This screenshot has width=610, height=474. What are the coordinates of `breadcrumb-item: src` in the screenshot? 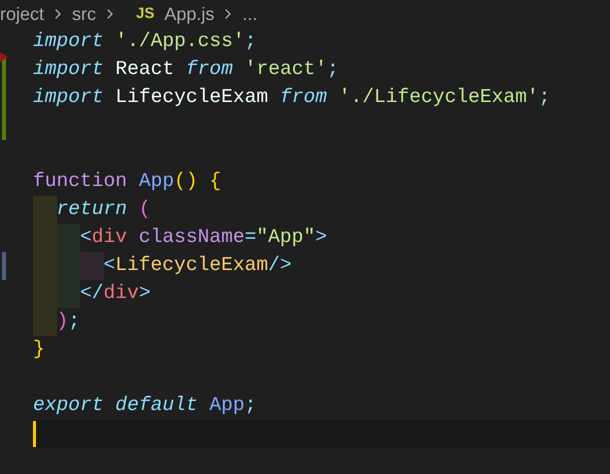 It's located at (84, 14).